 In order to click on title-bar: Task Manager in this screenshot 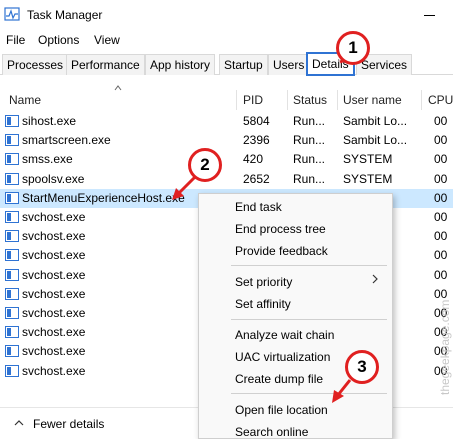, I will do `click(226, 15)`.